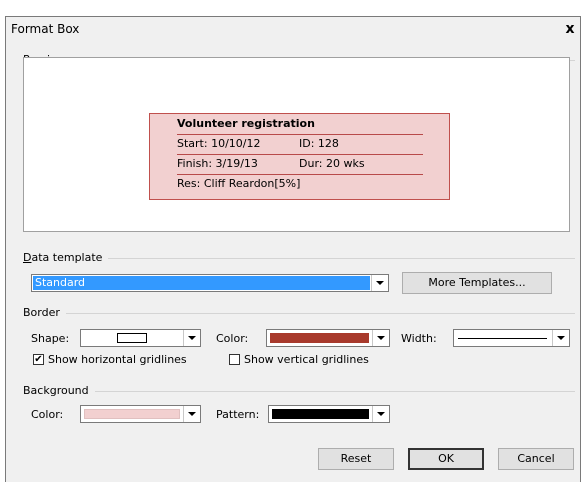 This screenshot has width=588, height=482. I want to click on vertical-gridlines-checkbox, so click(234, 359).